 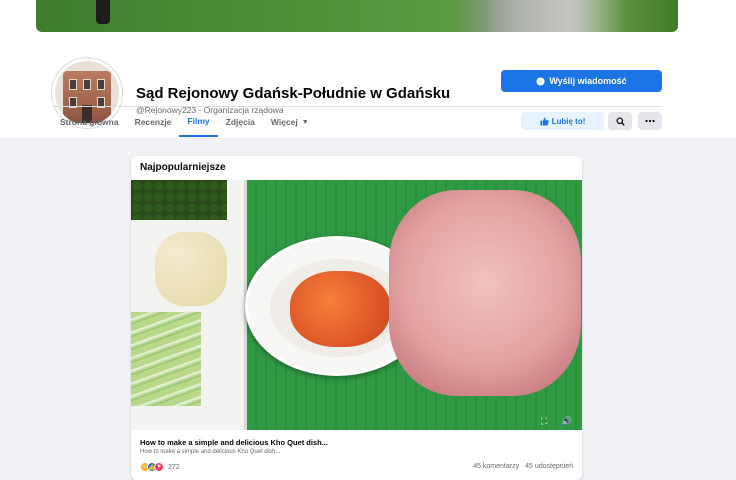 I want to click on reactions-summary: ☺ 👍 ♥ 272, so click(x=160, y=467).